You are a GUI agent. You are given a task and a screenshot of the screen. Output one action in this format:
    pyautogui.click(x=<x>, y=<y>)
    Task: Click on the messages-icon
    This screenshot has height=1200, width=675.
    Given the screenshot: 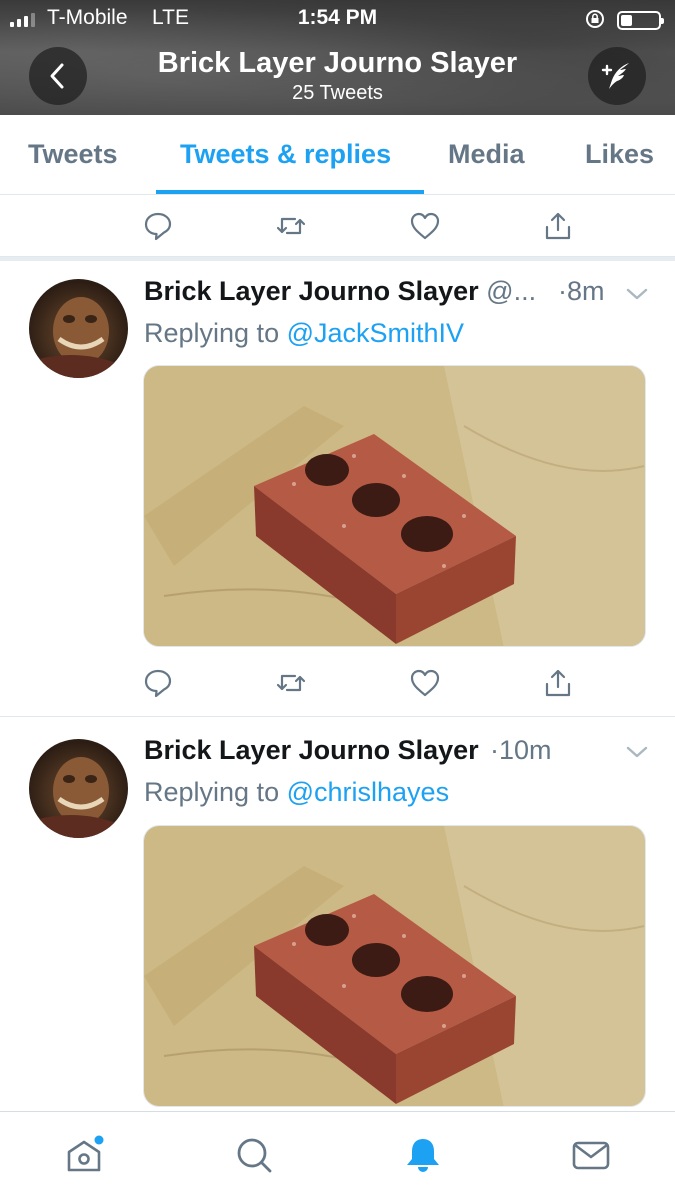 What is the action you would take?
    pyautogui.click(x=591, y=1155)
    